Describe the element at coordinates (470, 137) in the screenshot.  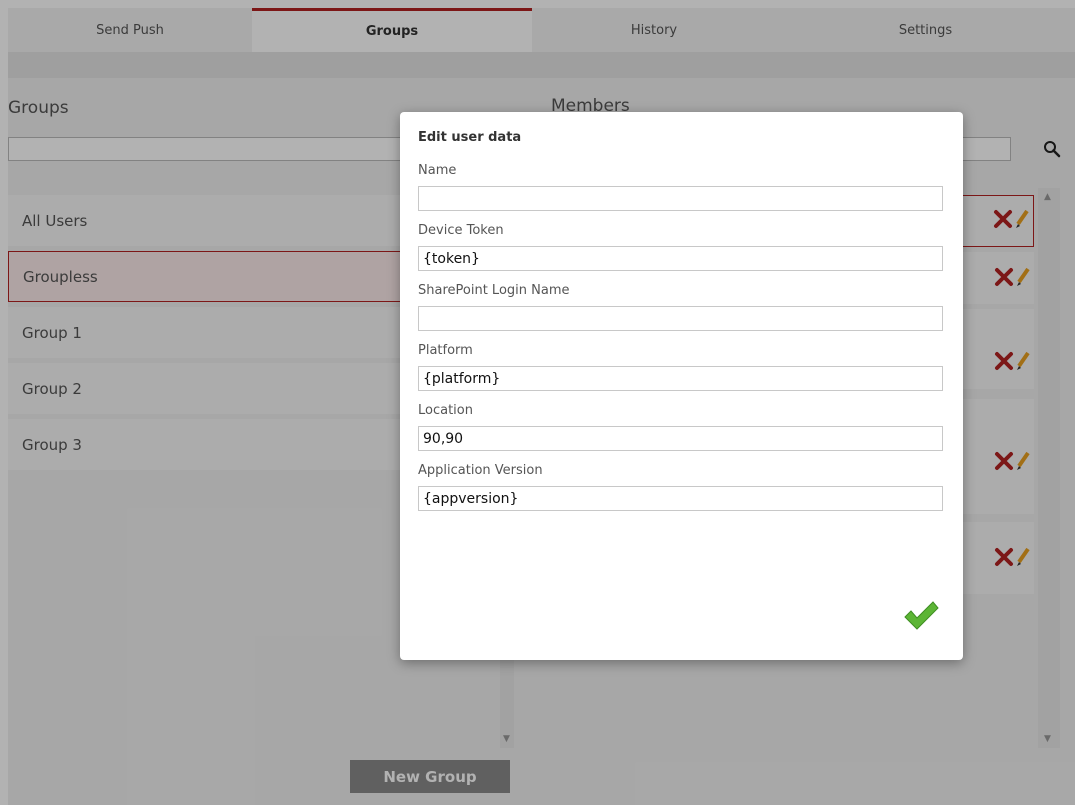
I see `dialog-title: Edit user data` at that location.